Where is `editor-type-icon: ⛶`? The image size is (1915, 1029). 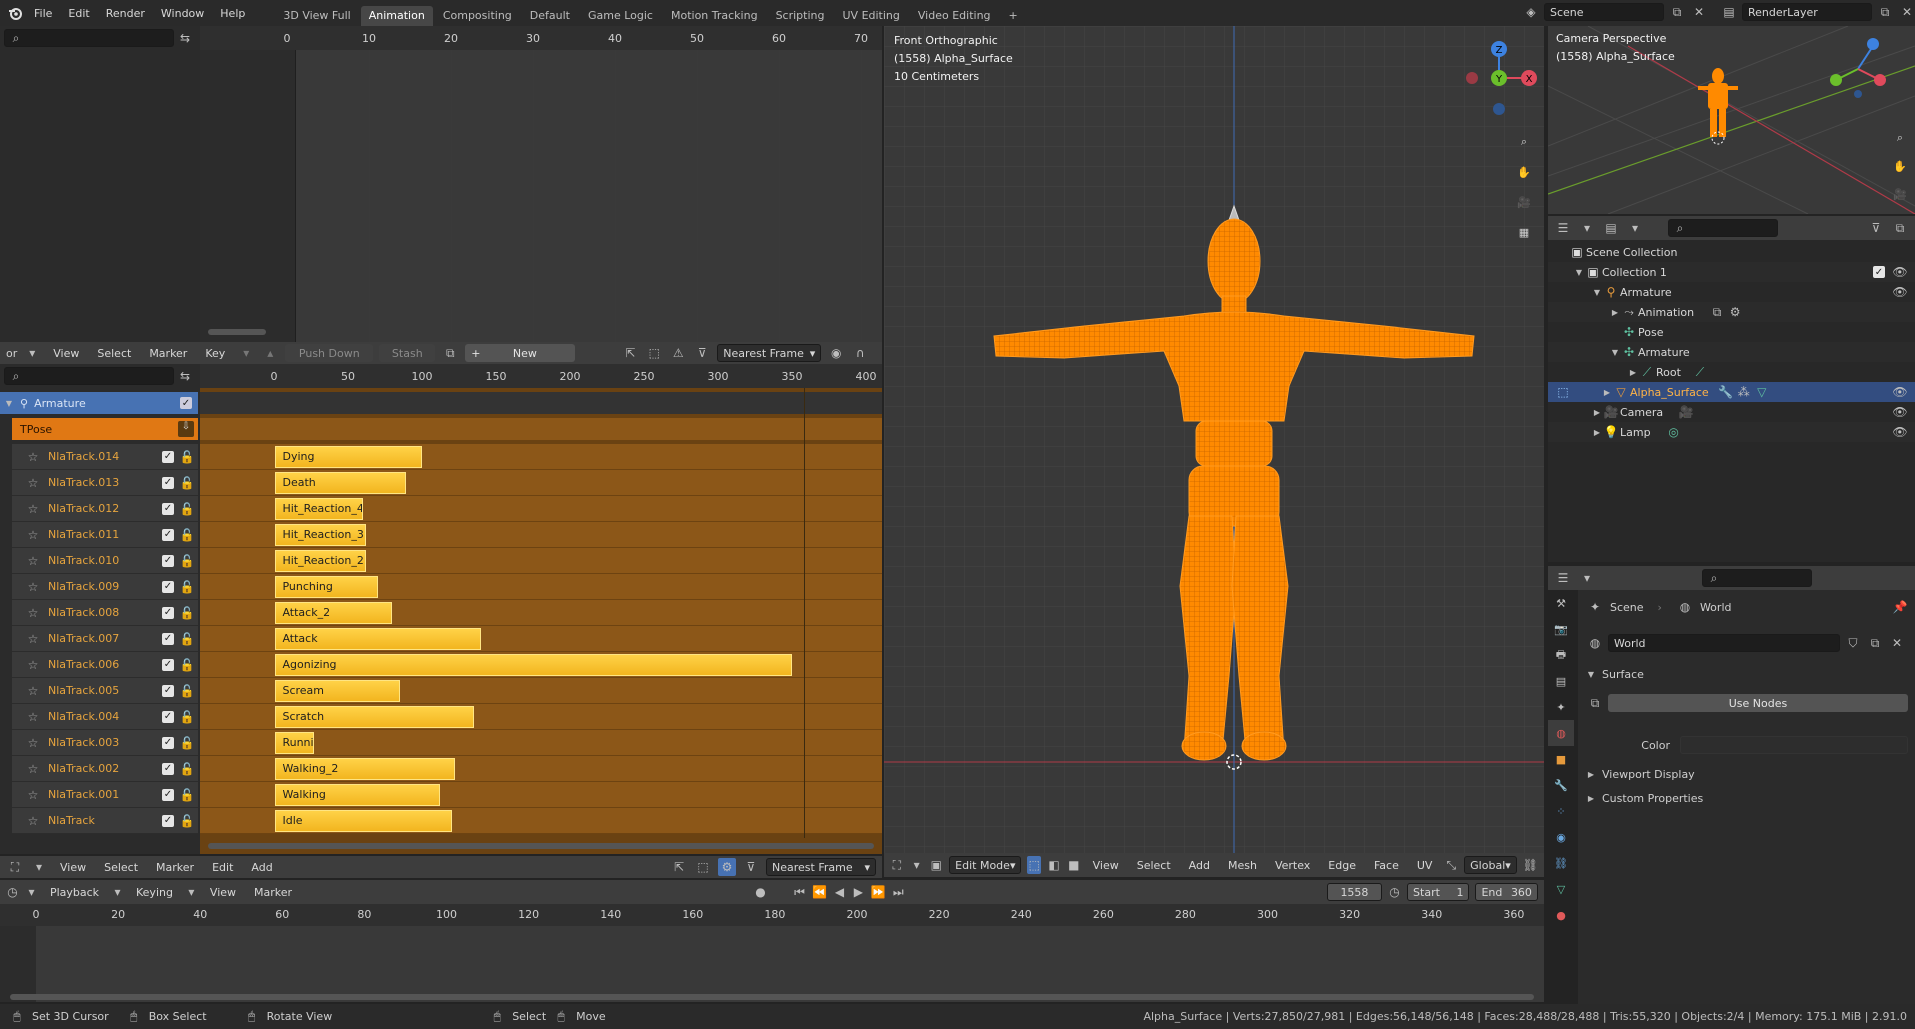
editor-type-icon: ⛶ is located at coordinates (15, 867).